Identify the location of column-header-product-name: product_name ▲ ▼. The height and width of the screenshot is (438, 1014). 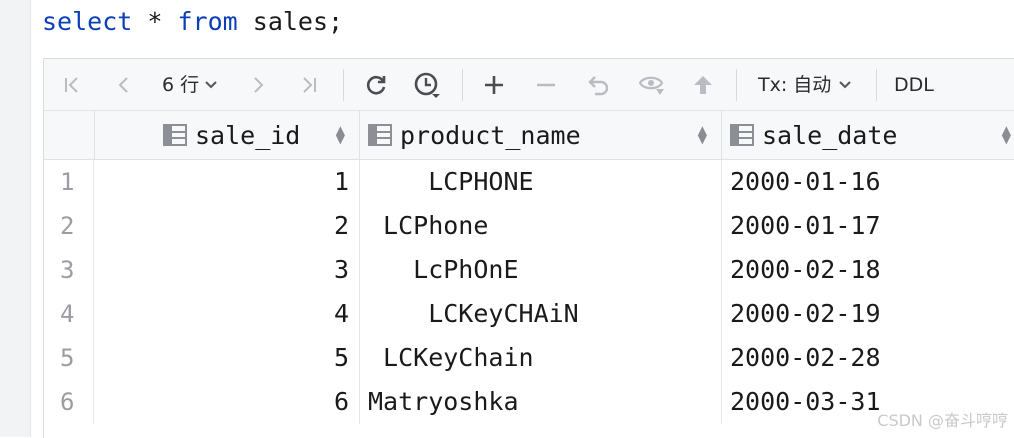
(541, 135).